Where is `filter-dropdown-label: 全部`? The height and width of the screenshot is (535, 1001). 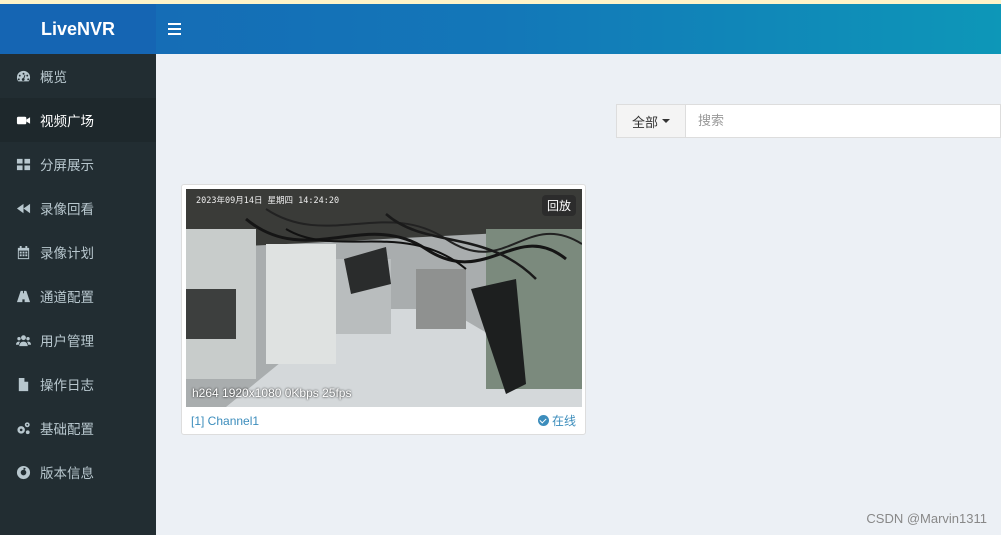 filter-dropdown-label: 全部 is located at coordinates (644, 123).